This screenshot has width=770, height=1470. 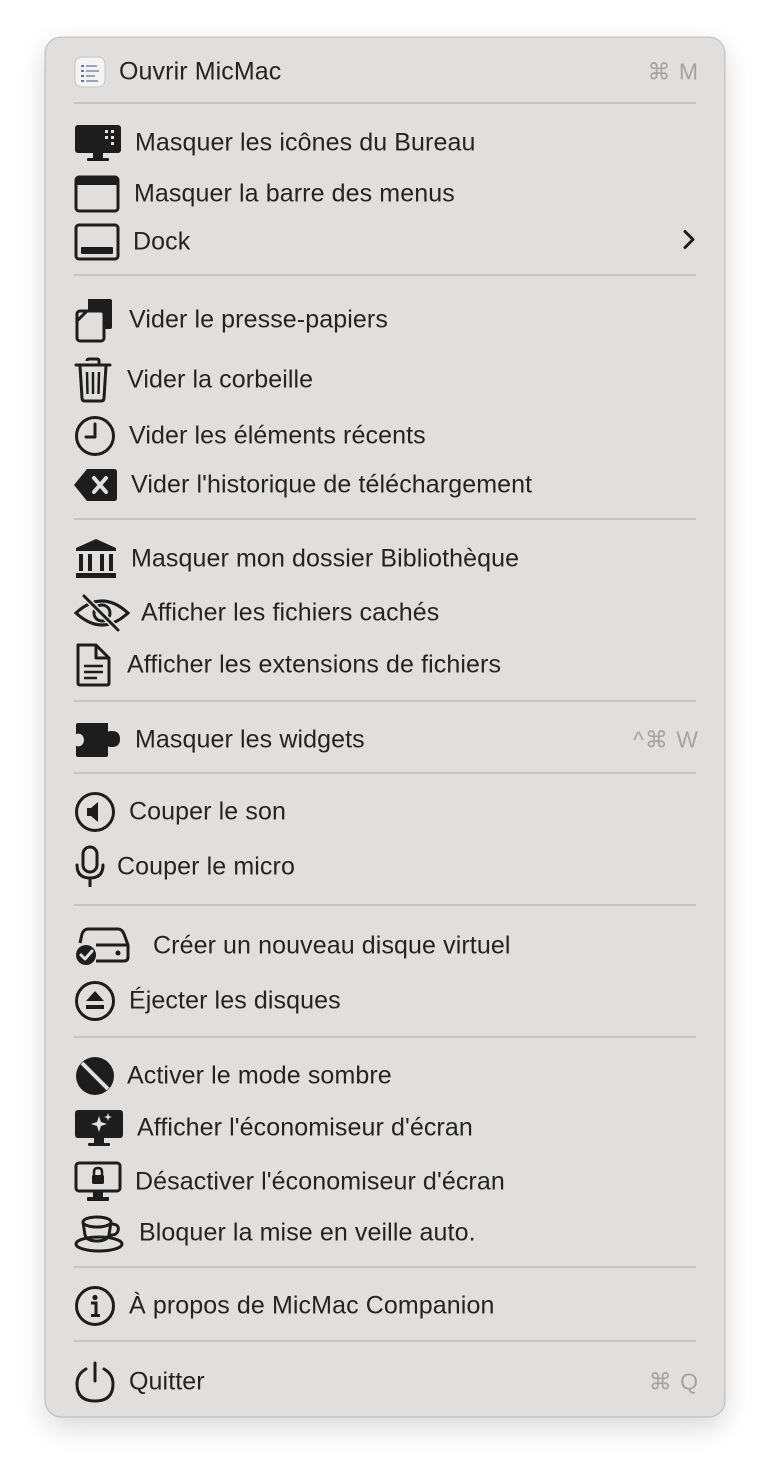 What do you see at coordinates (167, 1381) in the screenshot?
I see `menu-item-label: Quitter` at bounding box center [167, 1381].